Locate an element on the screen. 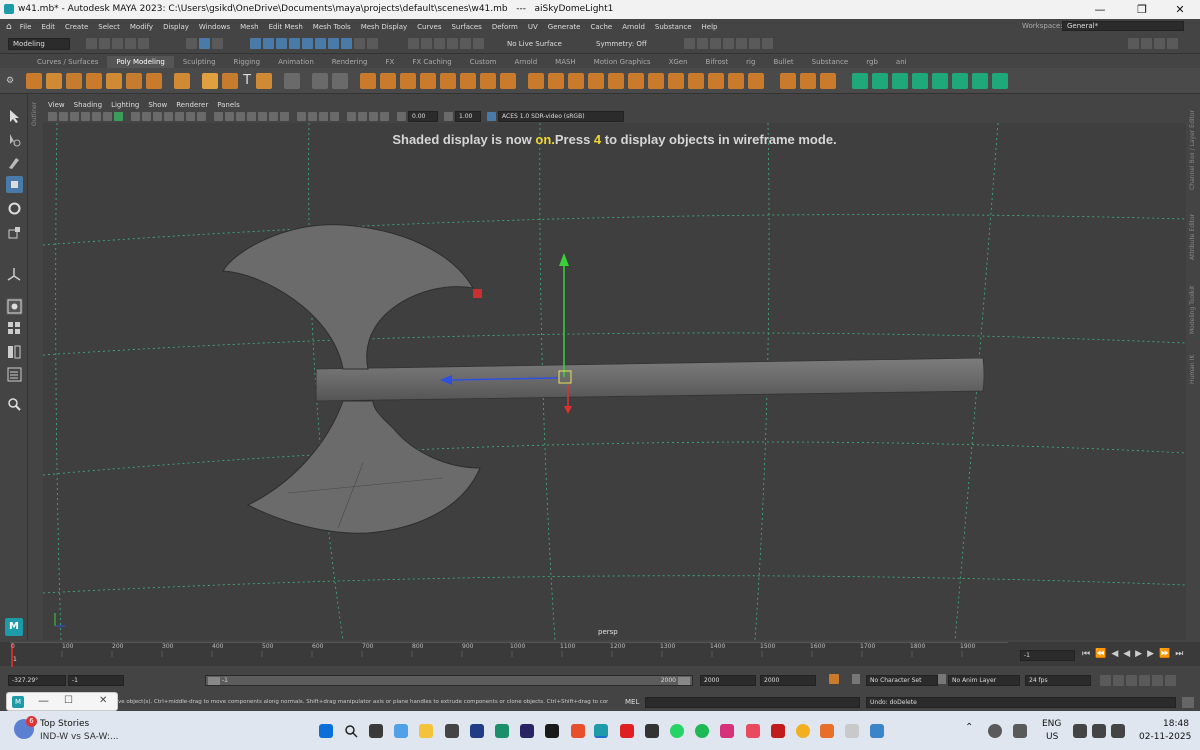  clock-time: 18:48 is located at coordinates (1176, 724).